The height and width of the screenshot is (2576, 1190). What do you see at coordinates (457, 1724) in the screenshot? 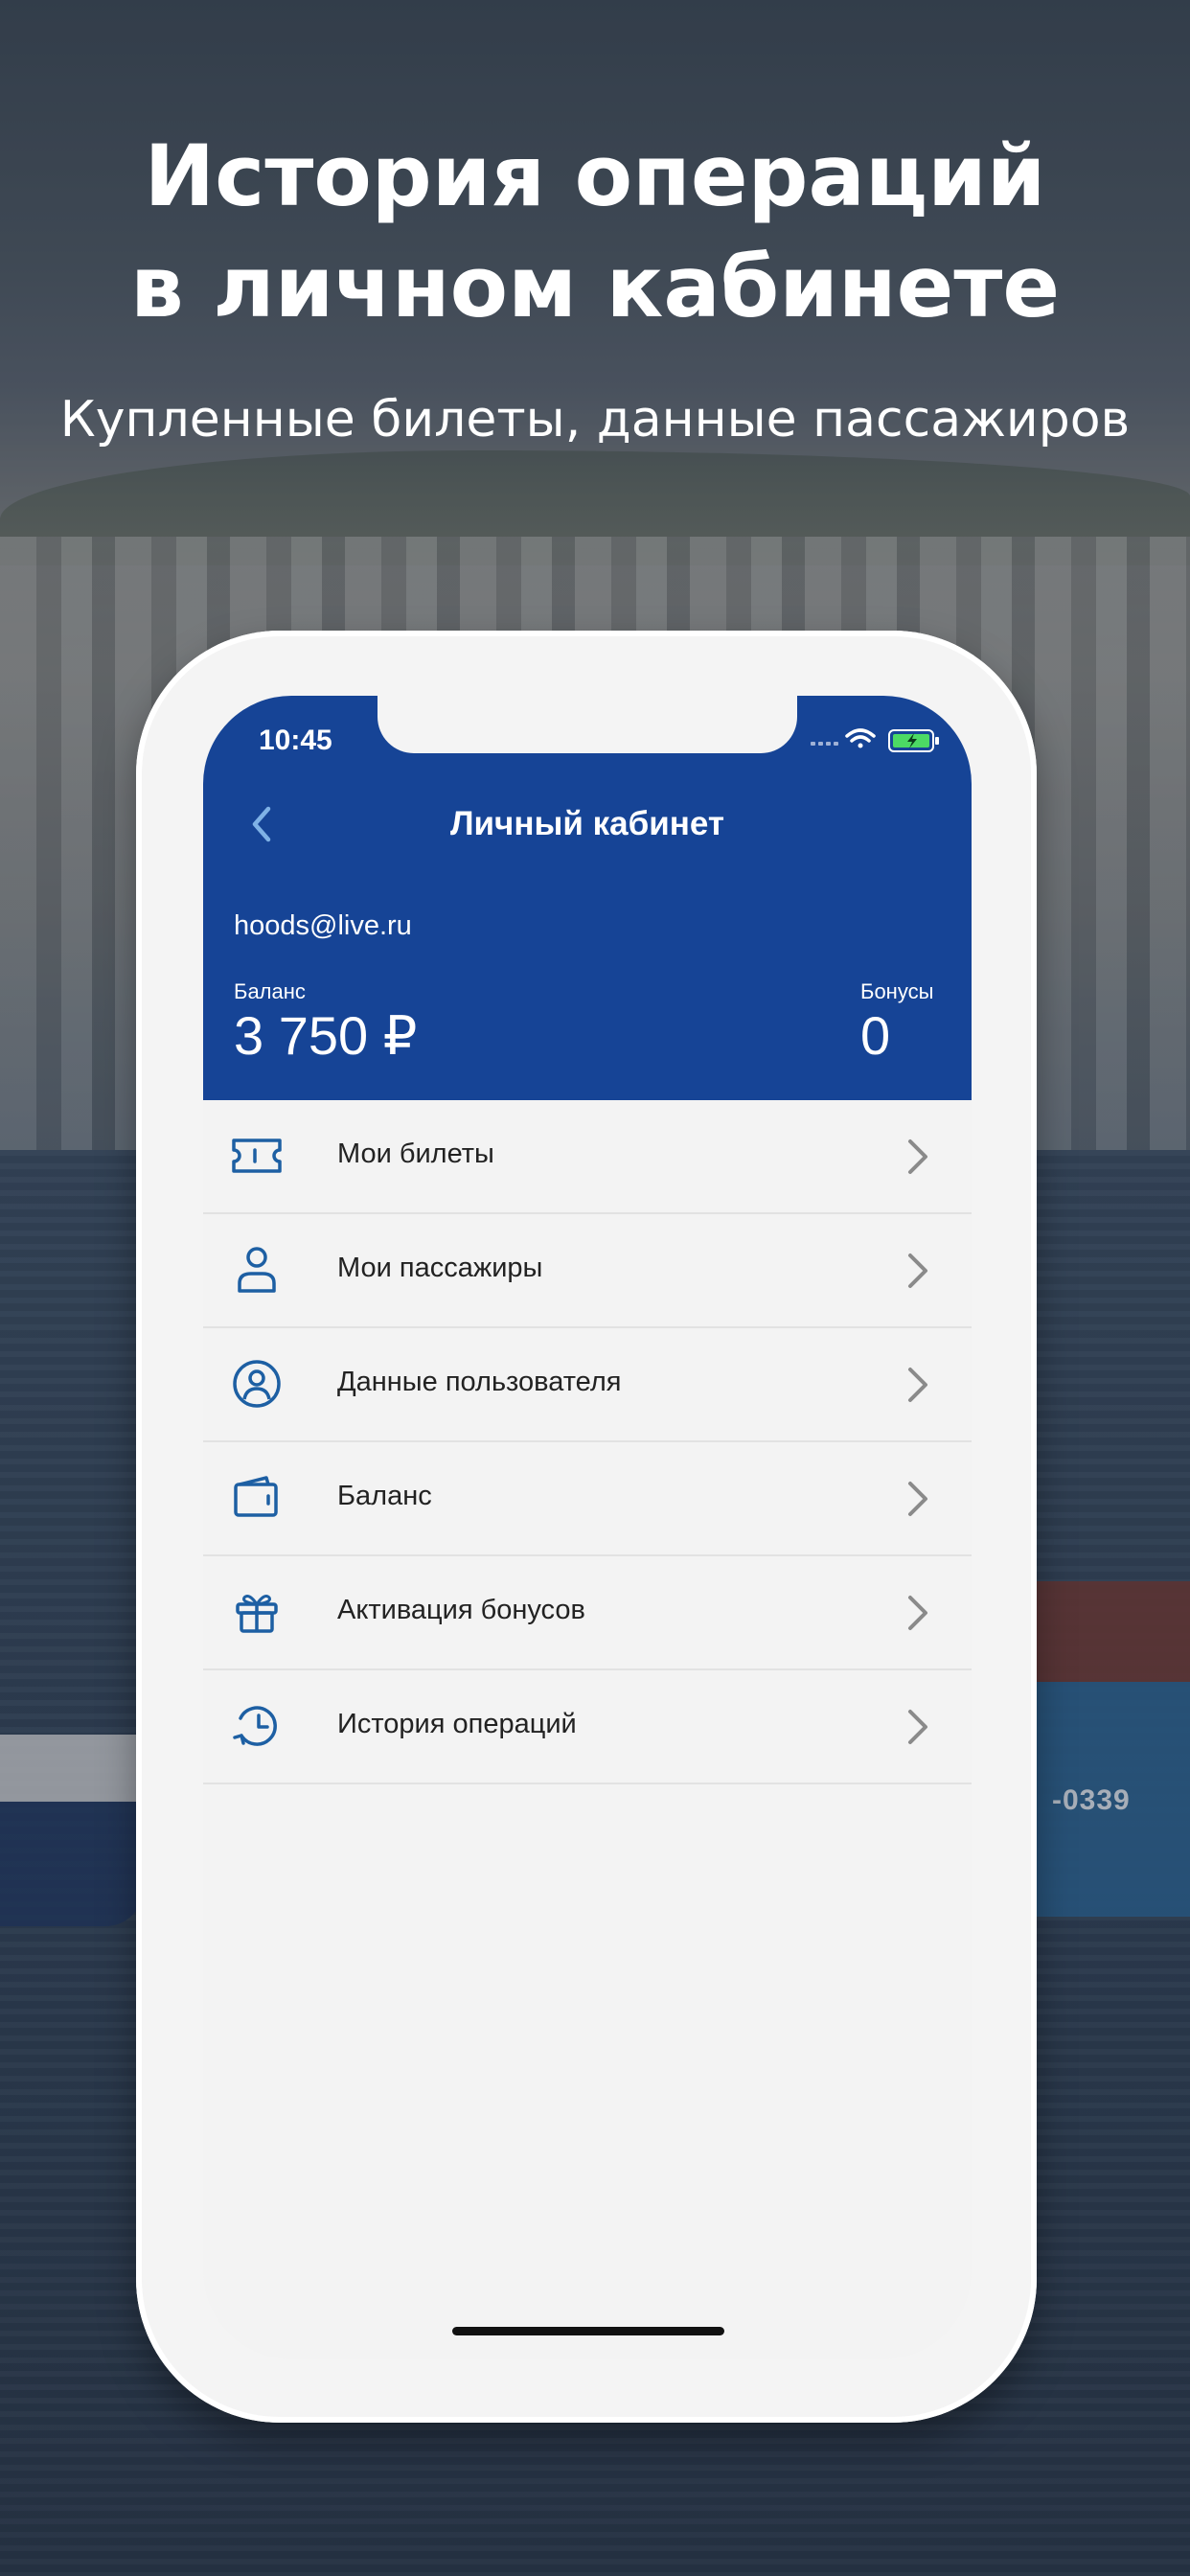
I see `menu-item-label: История операций` at bounding box center [457, 1724].